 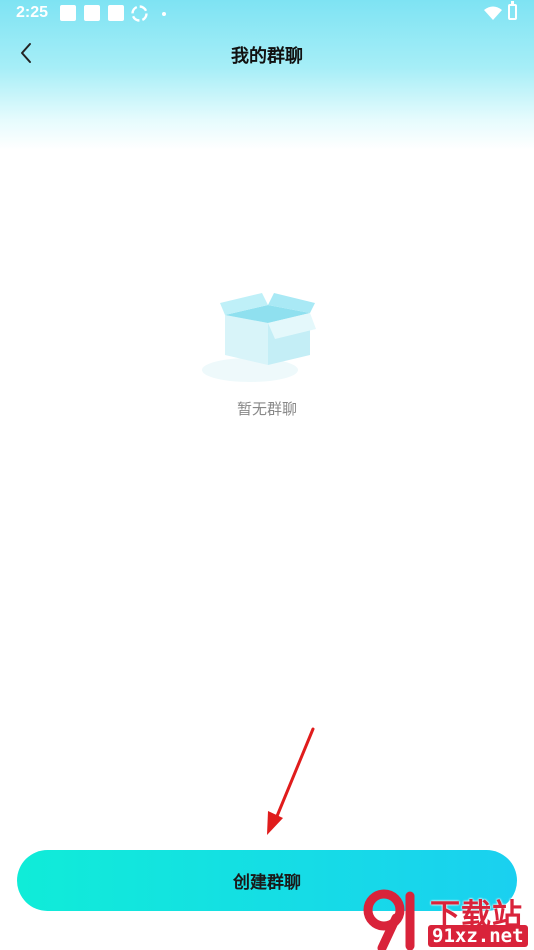 What do you see at coordinates (389, 919) in the screenshot?
I see `watermark-logo-icon` at bounding box center [389, 919].